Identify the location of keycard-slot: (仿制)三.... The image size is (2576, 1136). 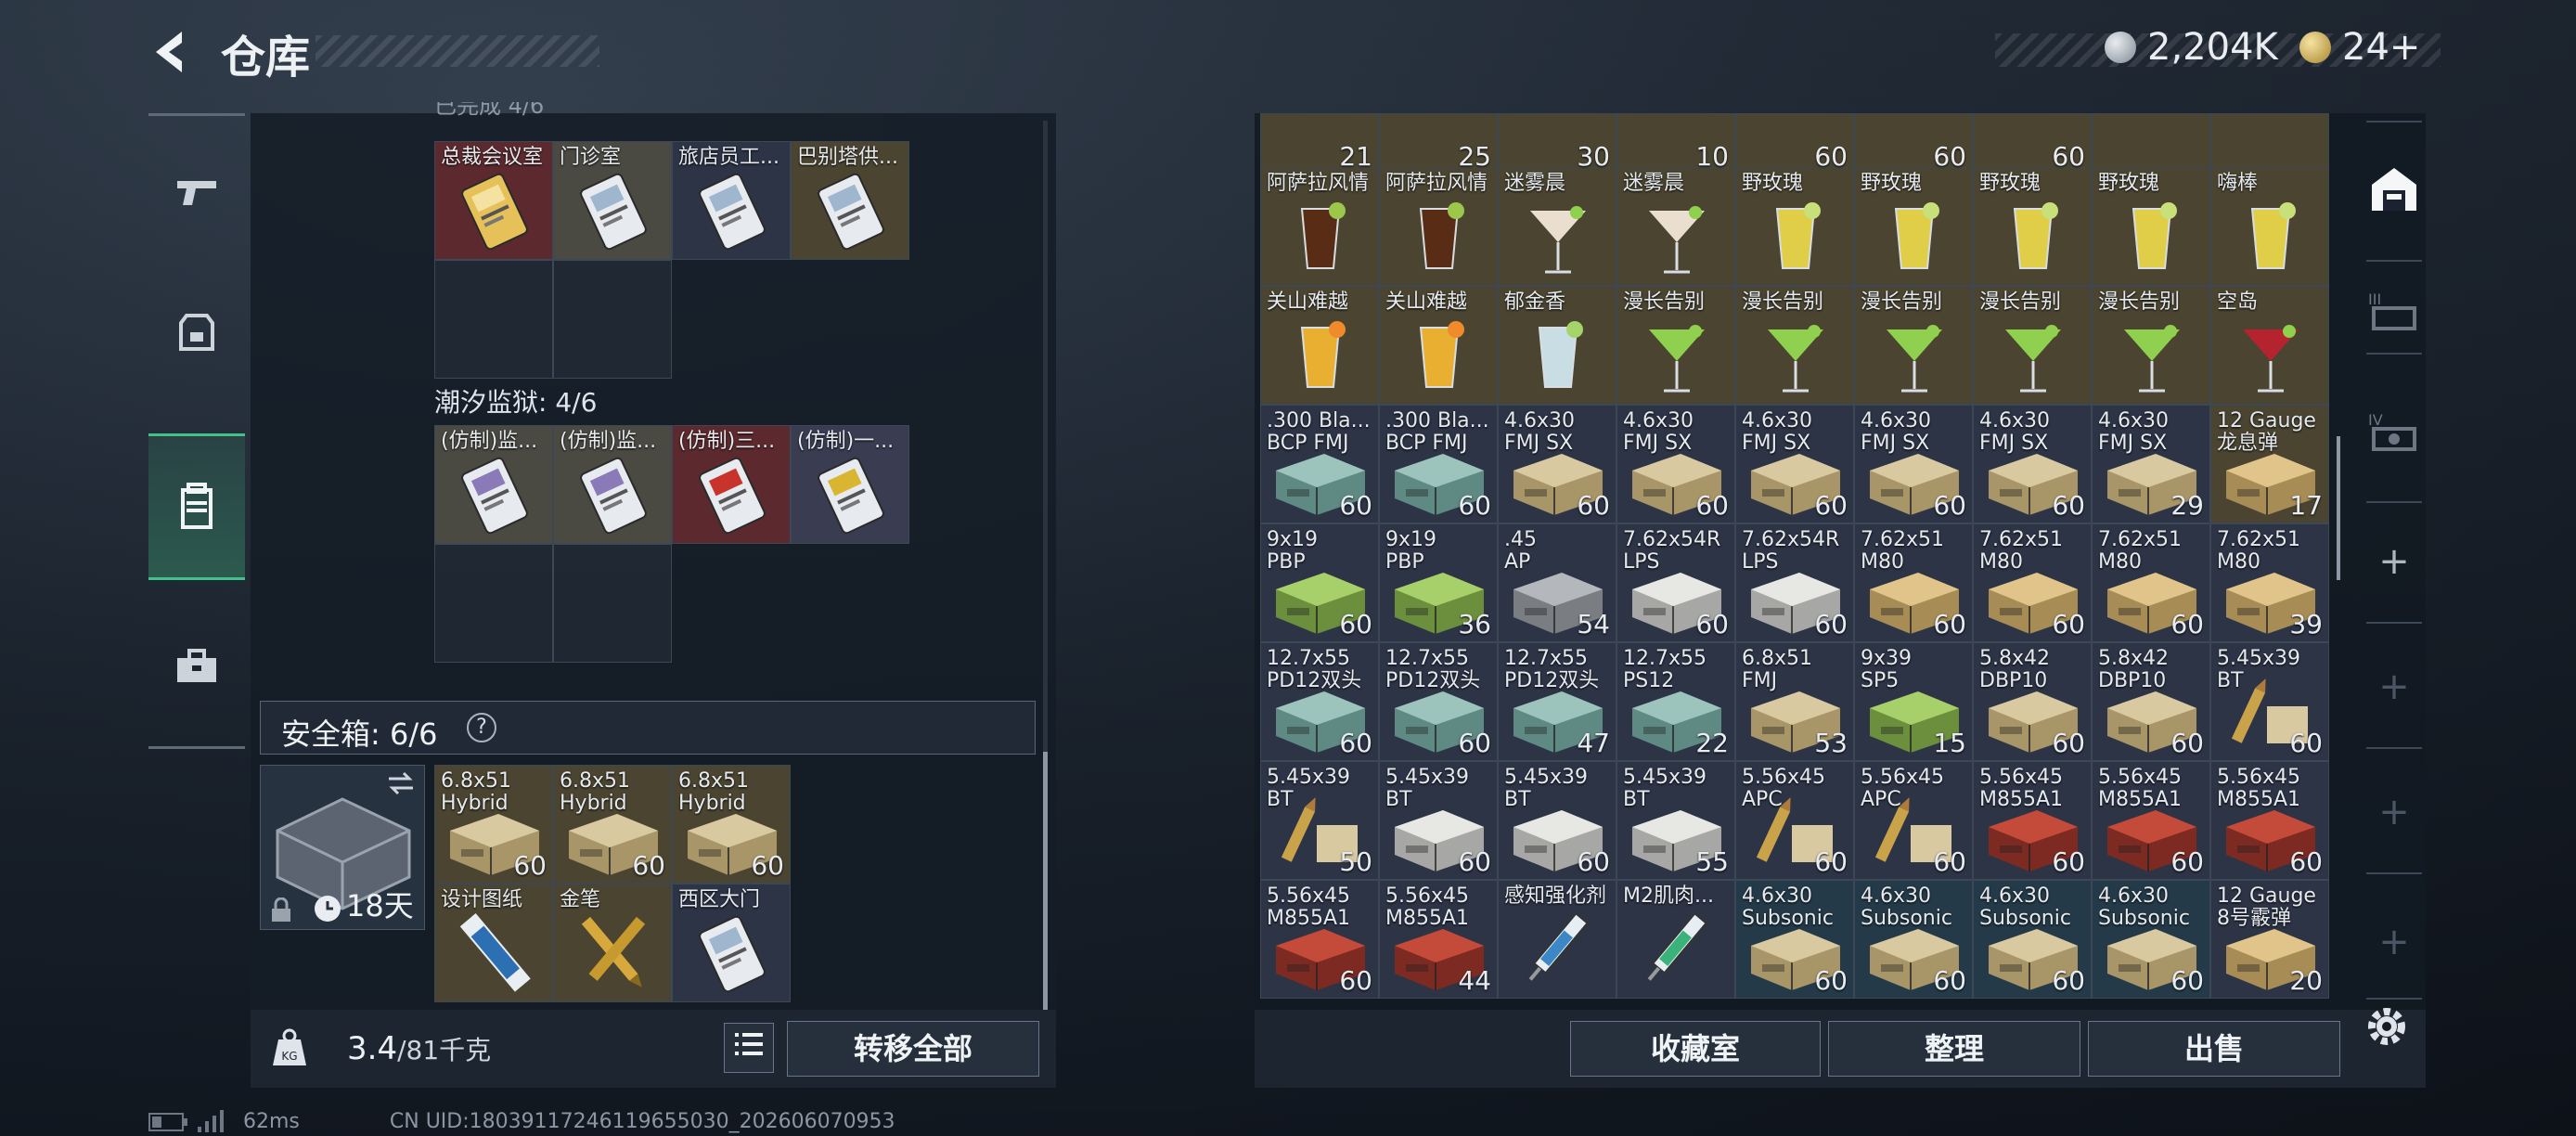
(731, 484).